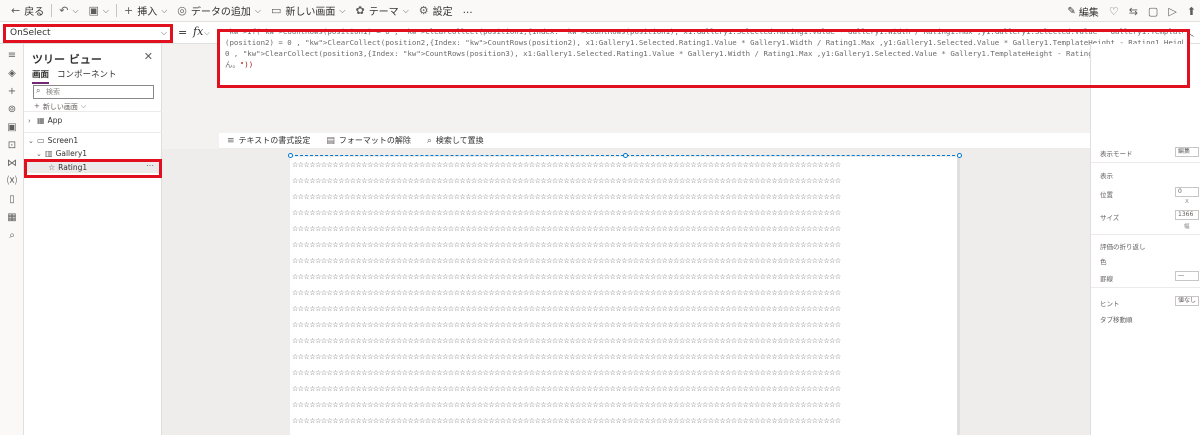 The height and width of the screenshot is (435, 1200). Describe the element at coordinates (145, 11) in the screenshot. I see `insert-button: + 挿入 ⌵` at that location.